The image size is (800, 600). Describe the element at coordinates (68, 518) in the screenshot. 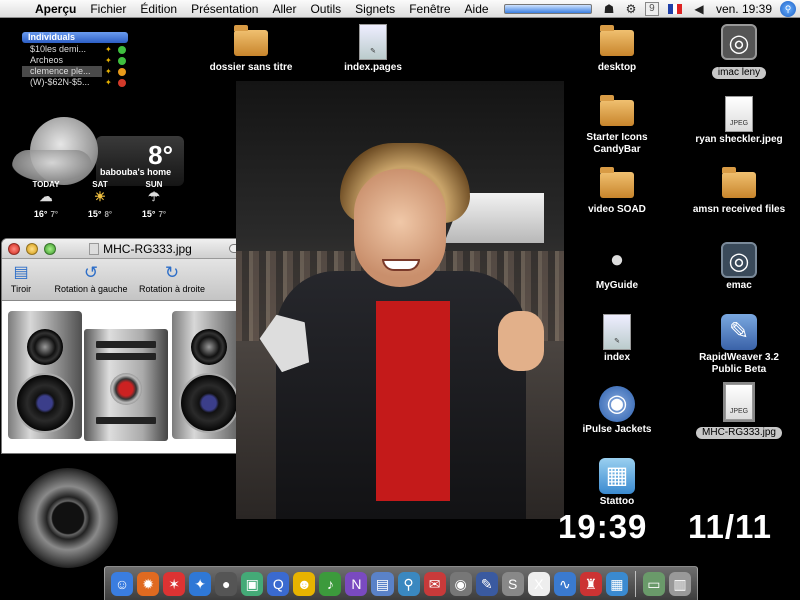

I see `webcam-widget` at that location.